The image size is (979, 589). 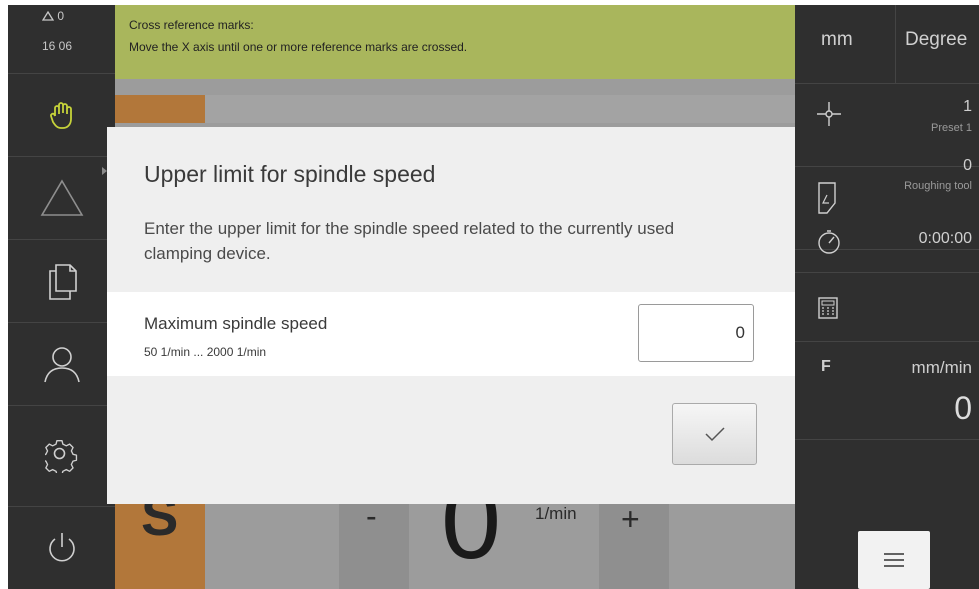 I want to click on feed-letter: F, so click(x=826, y=366).